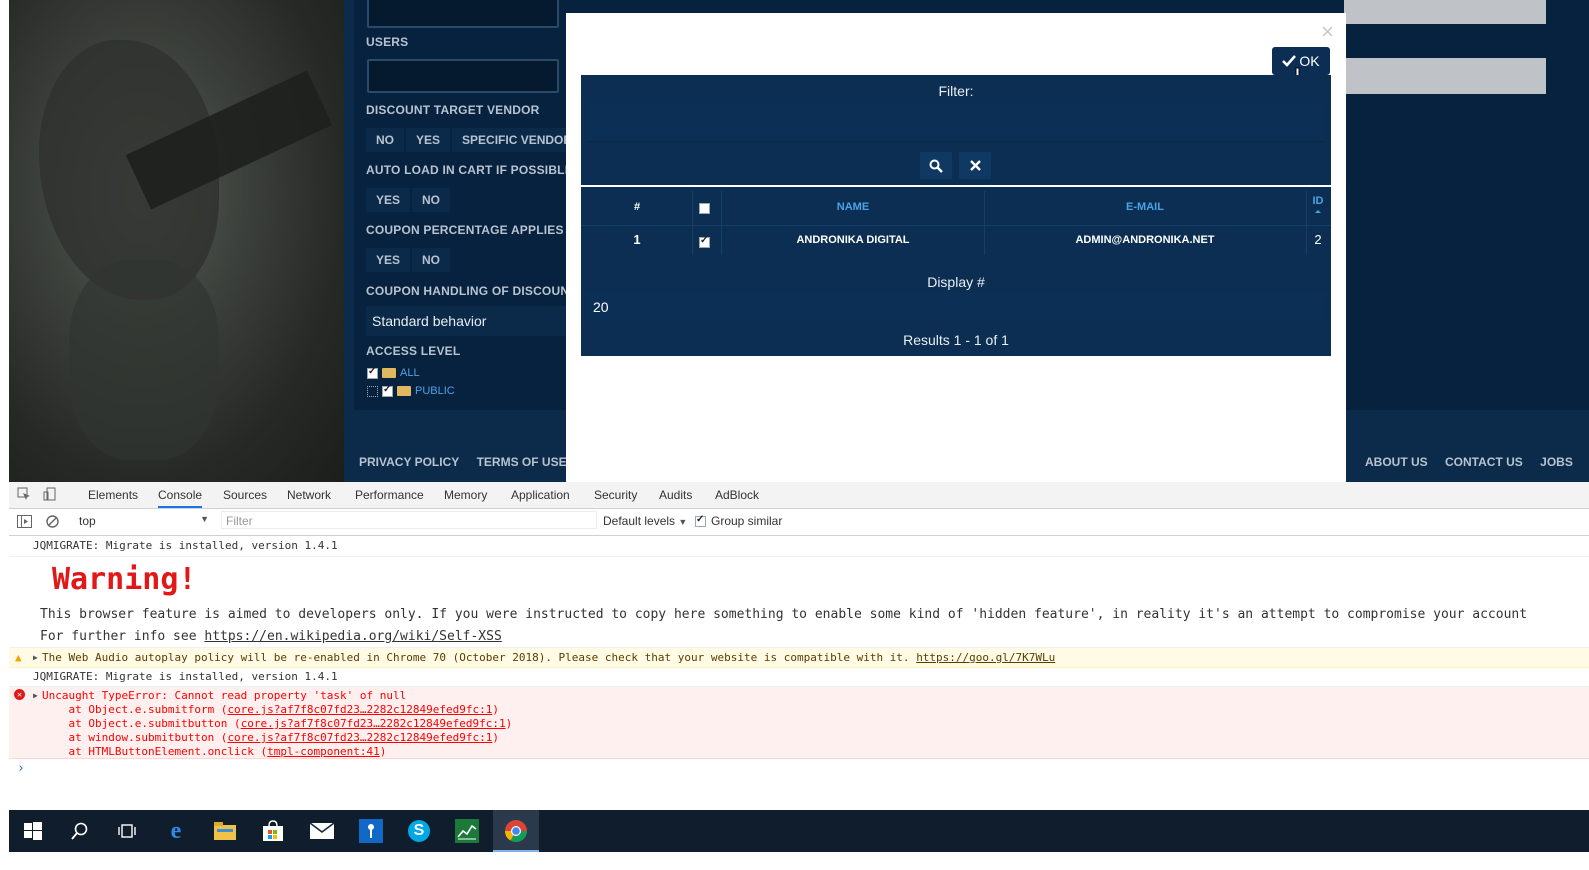  What do you see at coordinates (225, 831) in the screenshot?
I see `file-explorer-icon` at bounding box center [225, 831].